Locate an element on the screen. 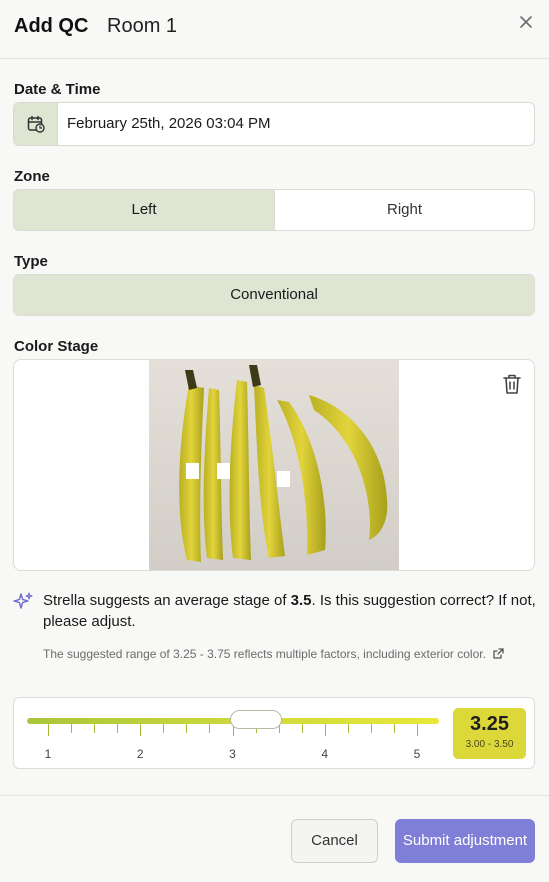  slider-tick-label: 1 is located at coordinates (48, 754).